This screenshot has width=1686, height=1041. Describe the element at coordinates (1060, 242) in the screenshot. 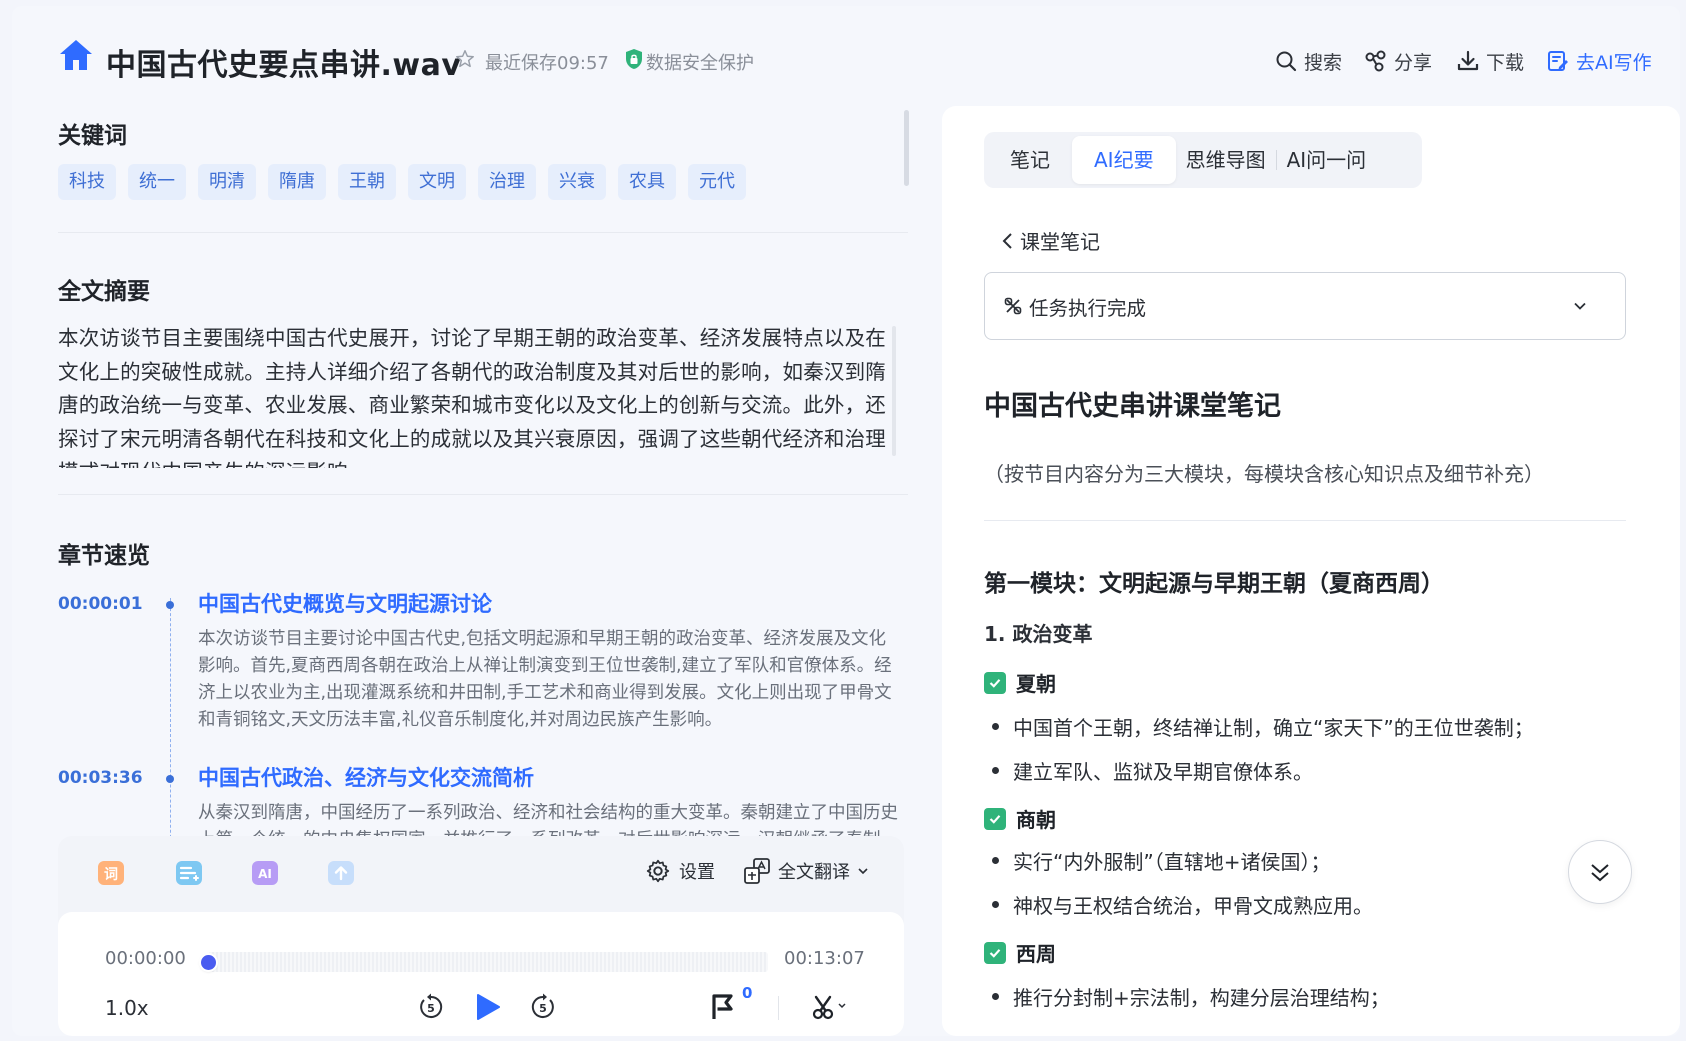

I see `back-label: 课堂笔记` at that location.